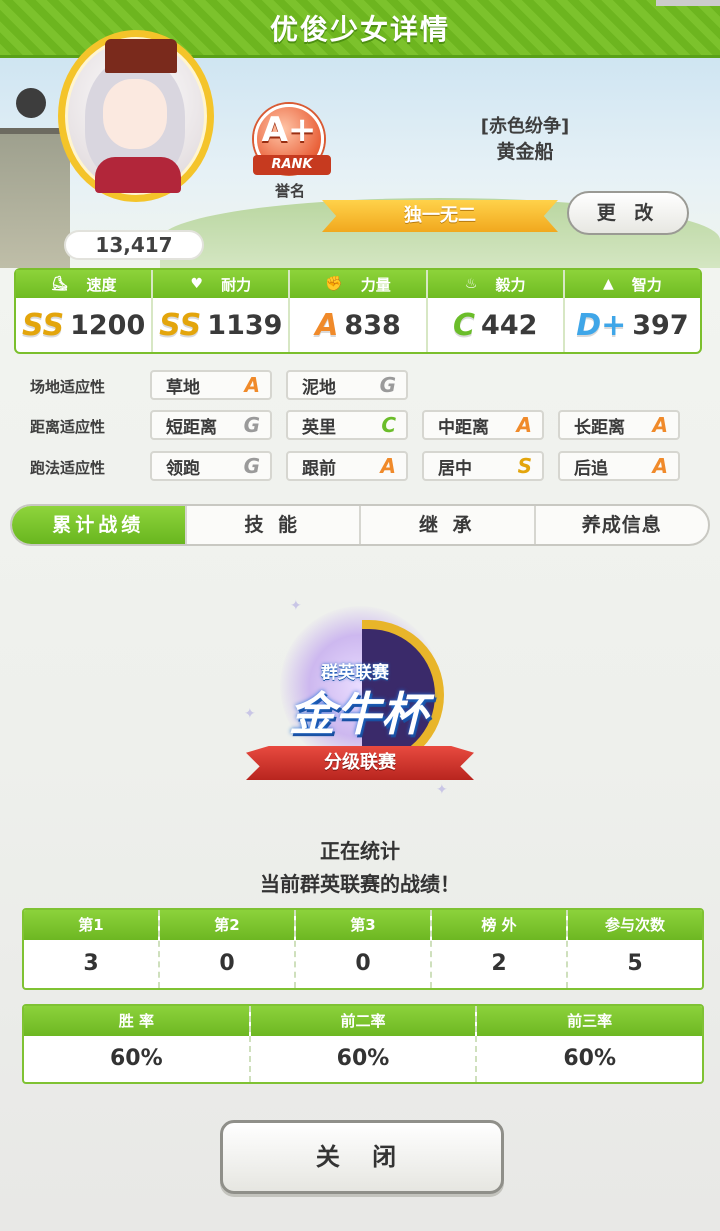 The width and height of the screenshot is (720, 1231). I want to click on stat-value: 397, so click(660, 325).